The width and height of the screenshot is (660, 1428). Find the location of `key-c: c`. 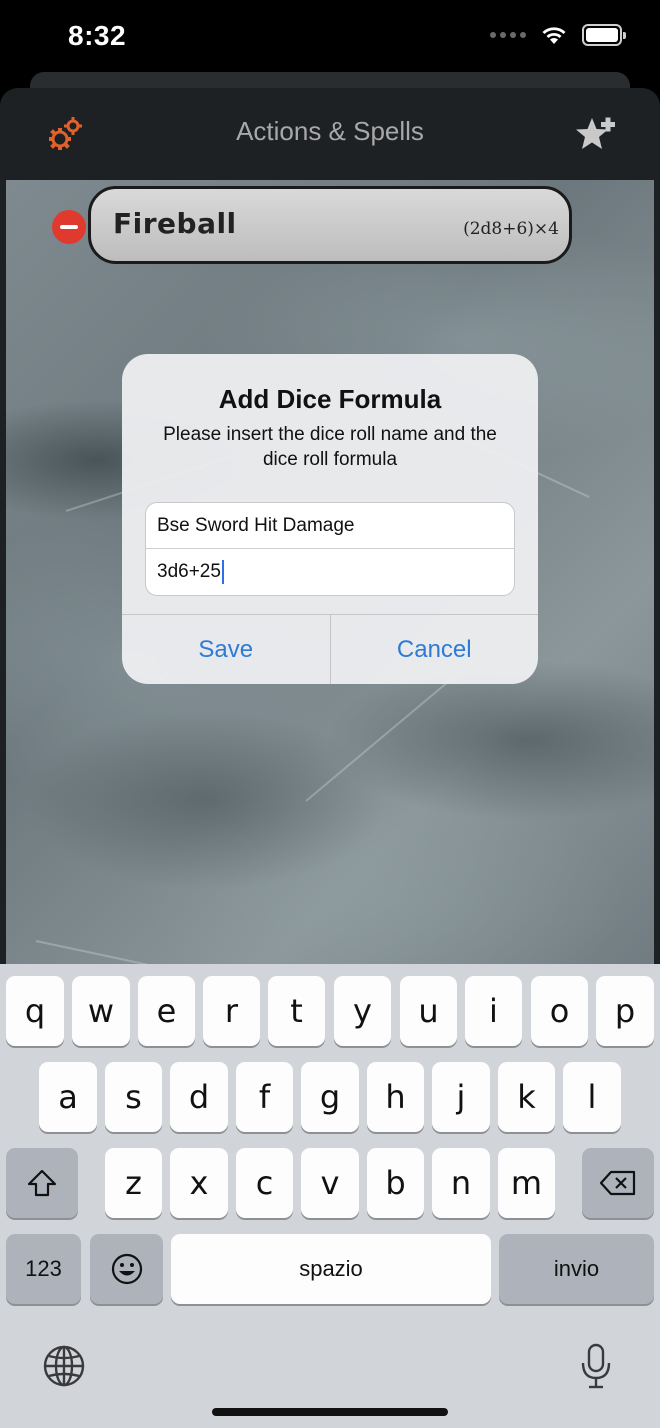

key-c: c is located at coordinates (264, 1183).